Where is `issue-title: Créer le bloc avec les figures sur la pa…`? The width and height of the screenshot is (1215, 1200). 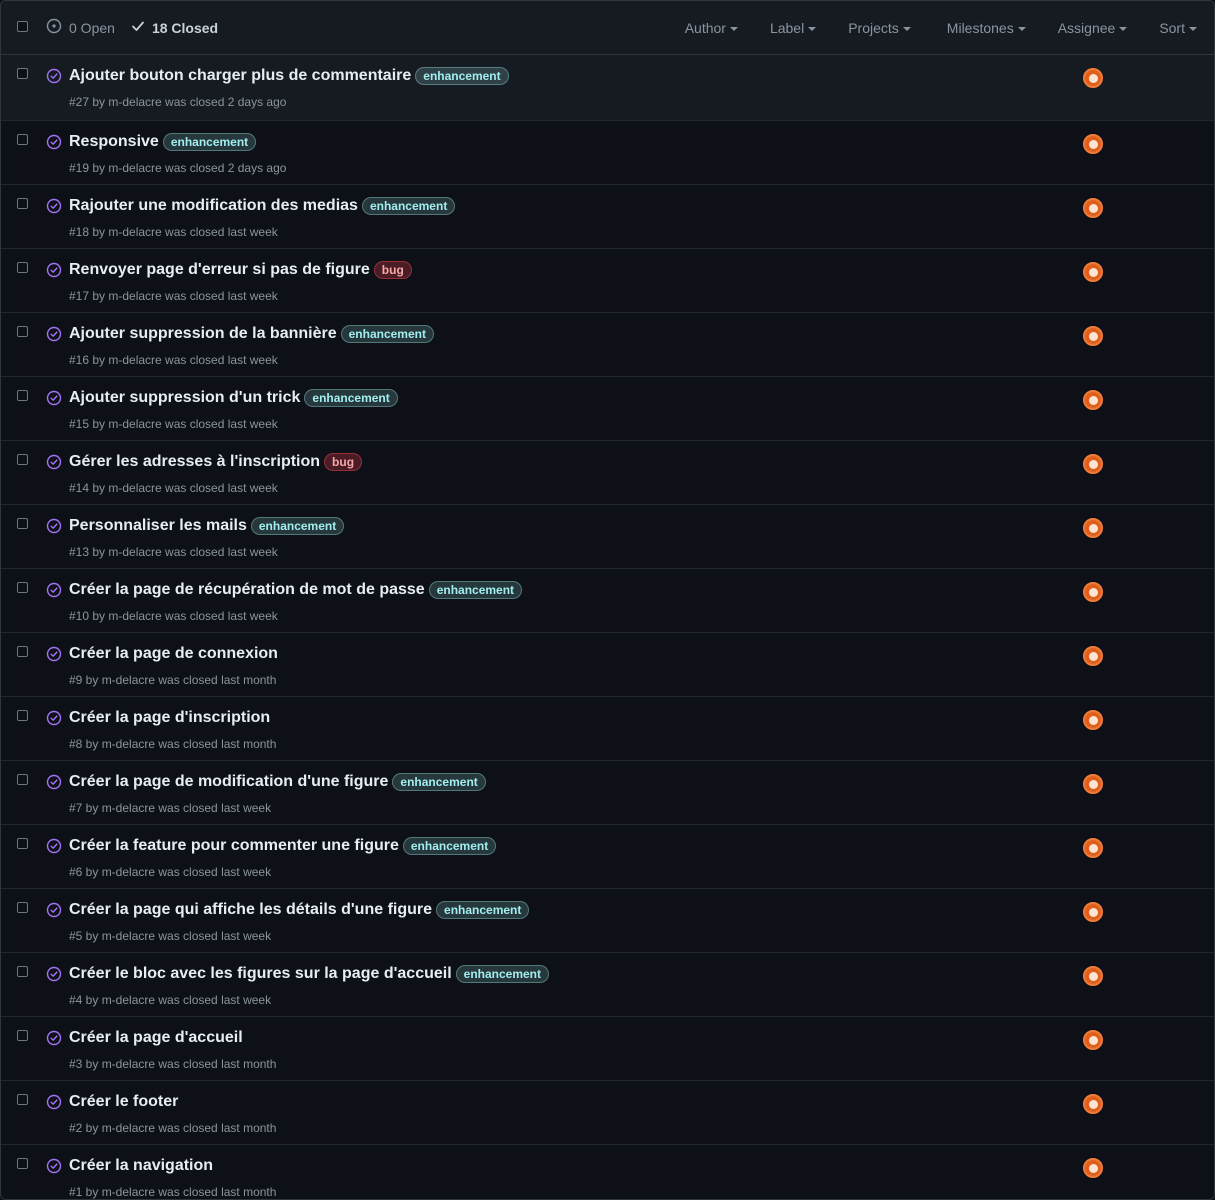 issue-title: Créer le bloc avec les figures sur la pa… is located at coordinates (260, 974).